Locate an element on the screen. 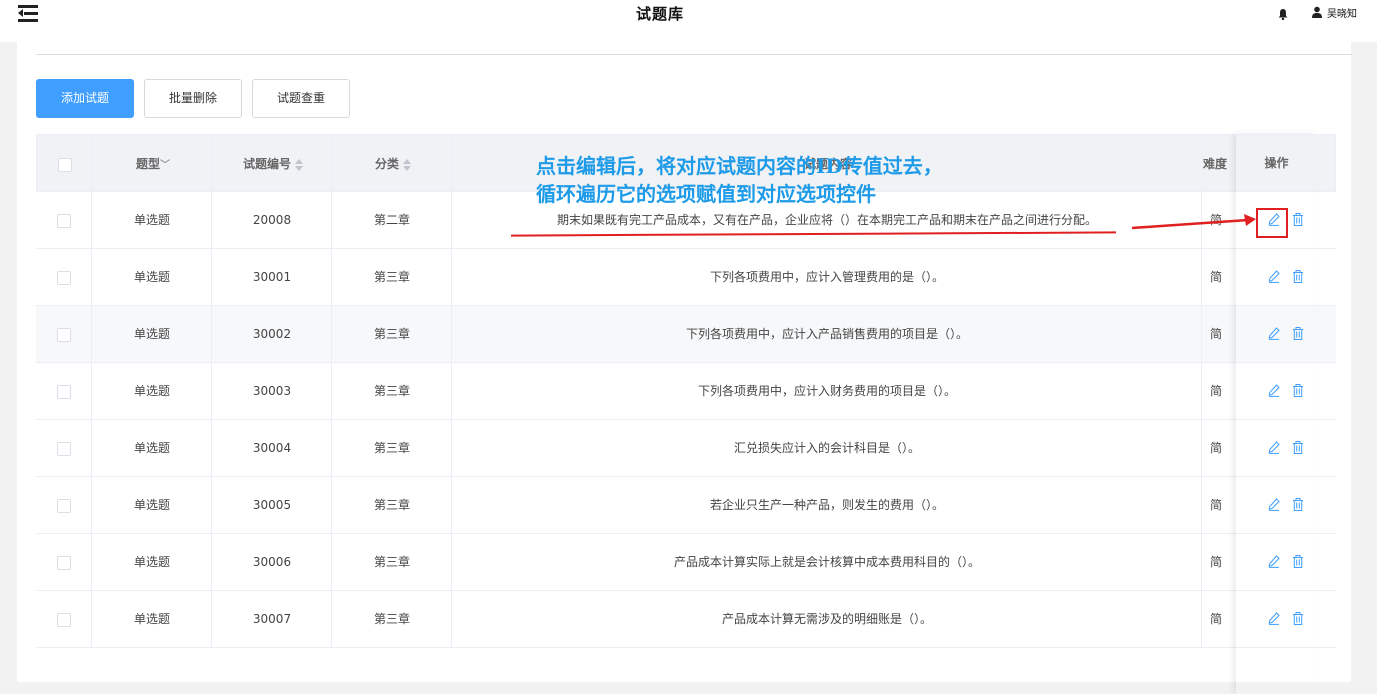  header-category: 分类 is located at coordinates (393, 164).